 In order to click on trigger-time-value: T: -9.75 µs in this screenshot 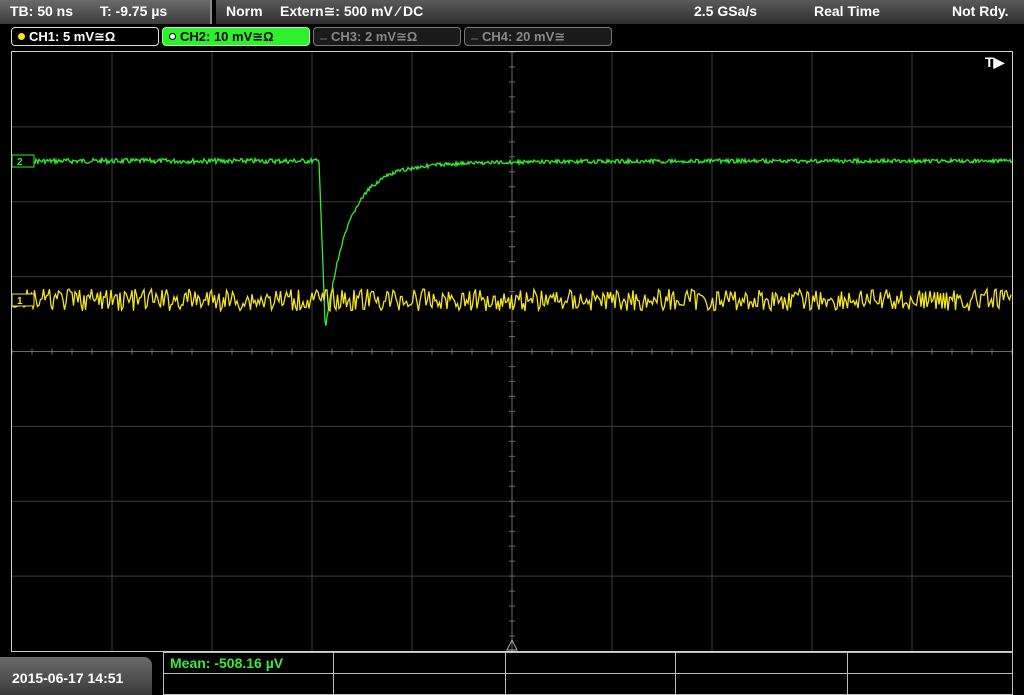, I will do `click(134, 11)`.